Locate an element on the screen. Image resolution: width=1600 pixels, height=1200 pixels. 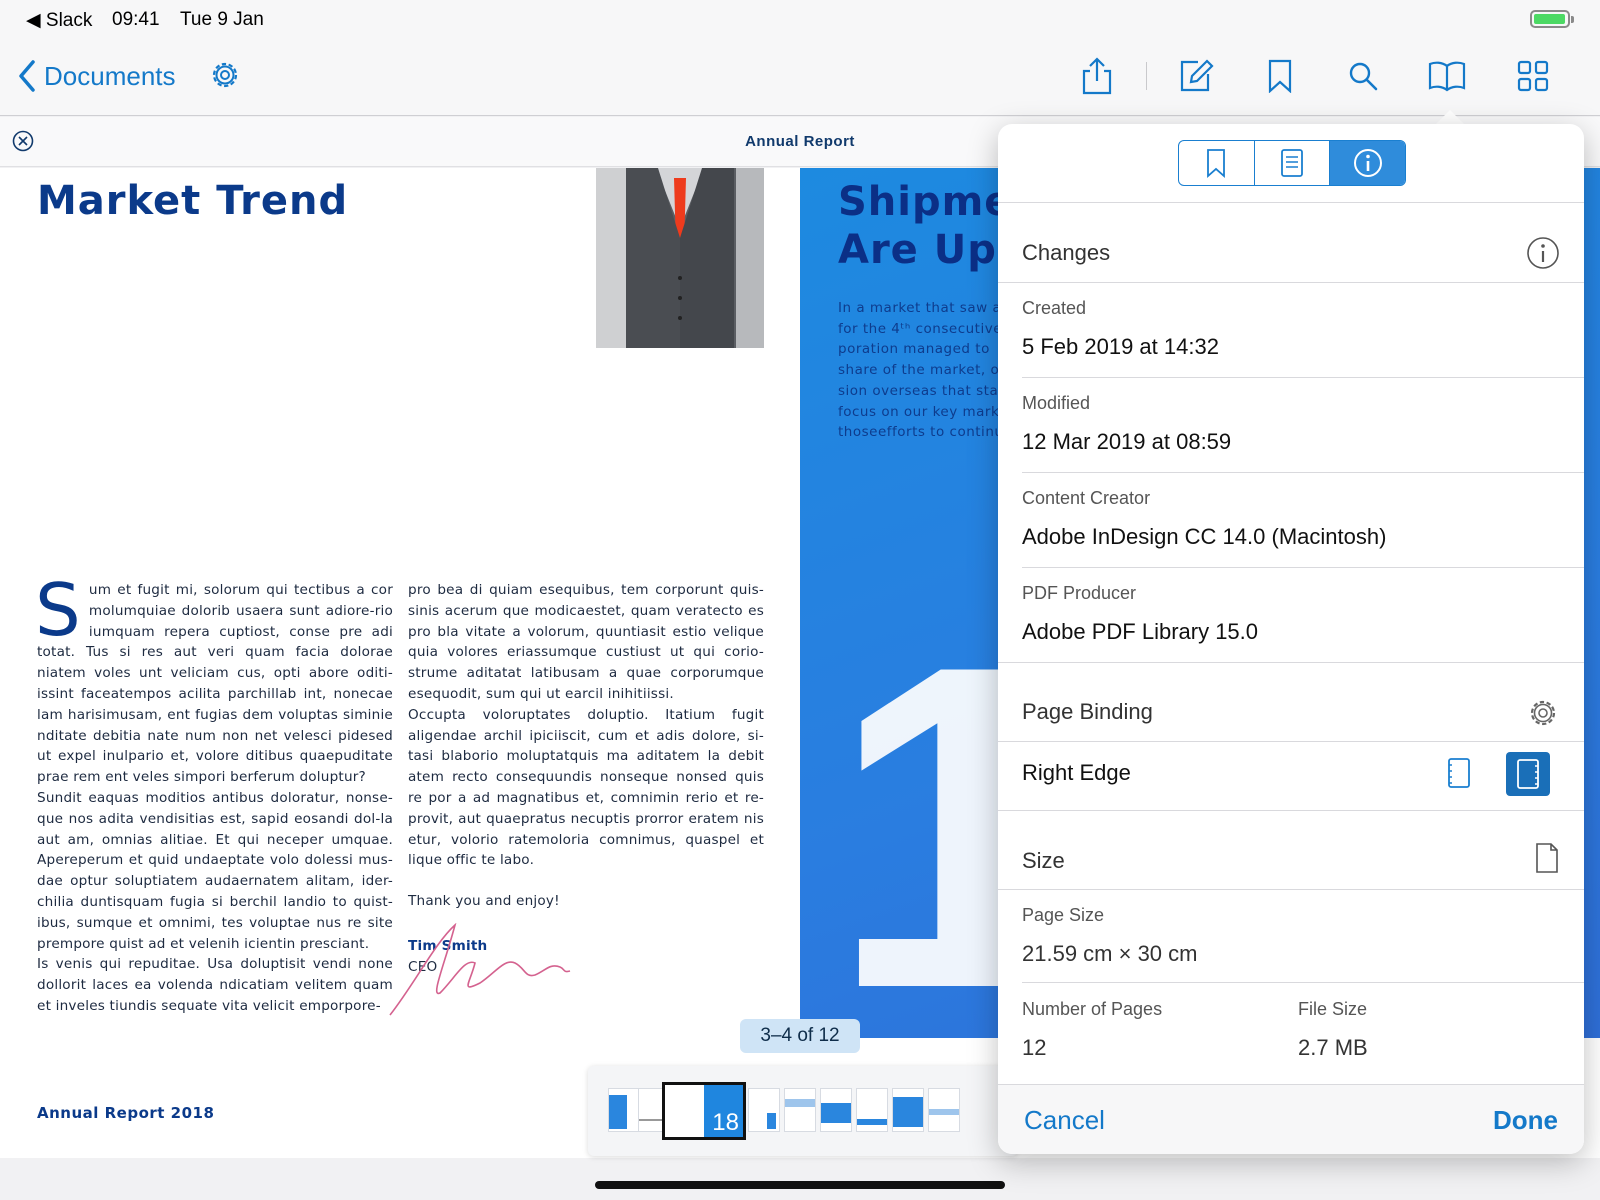
search-button is located at coordinates (1363, 76).